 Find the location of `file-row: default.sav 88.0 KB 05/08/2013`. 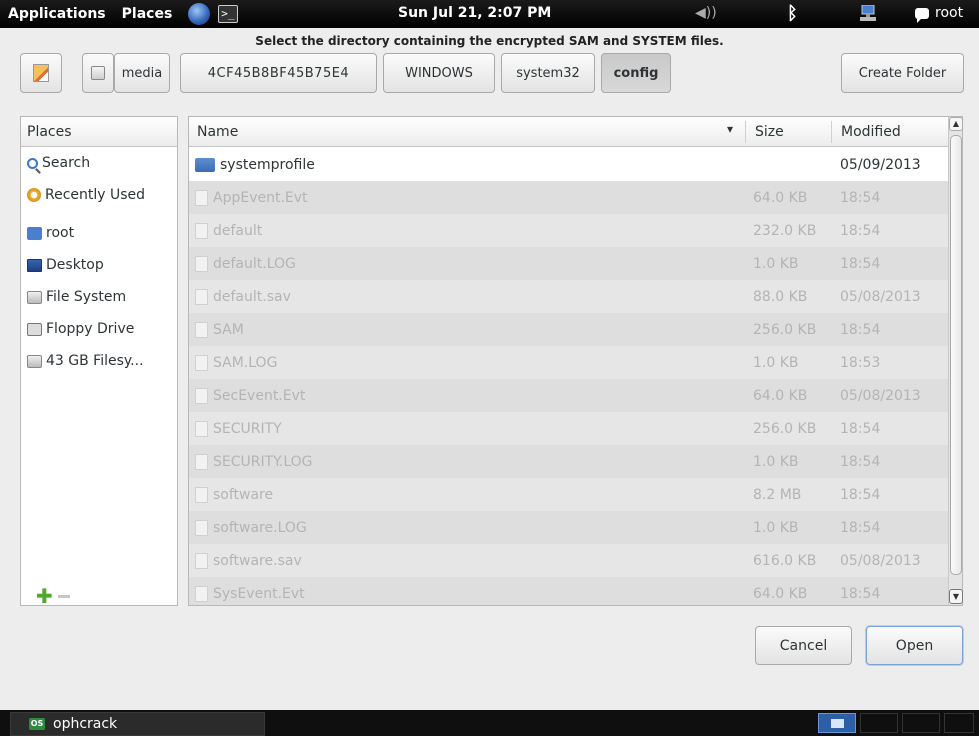

file-row: default.sav 88.0 KB 05/08/2013 is located at coordinates (569, 296).